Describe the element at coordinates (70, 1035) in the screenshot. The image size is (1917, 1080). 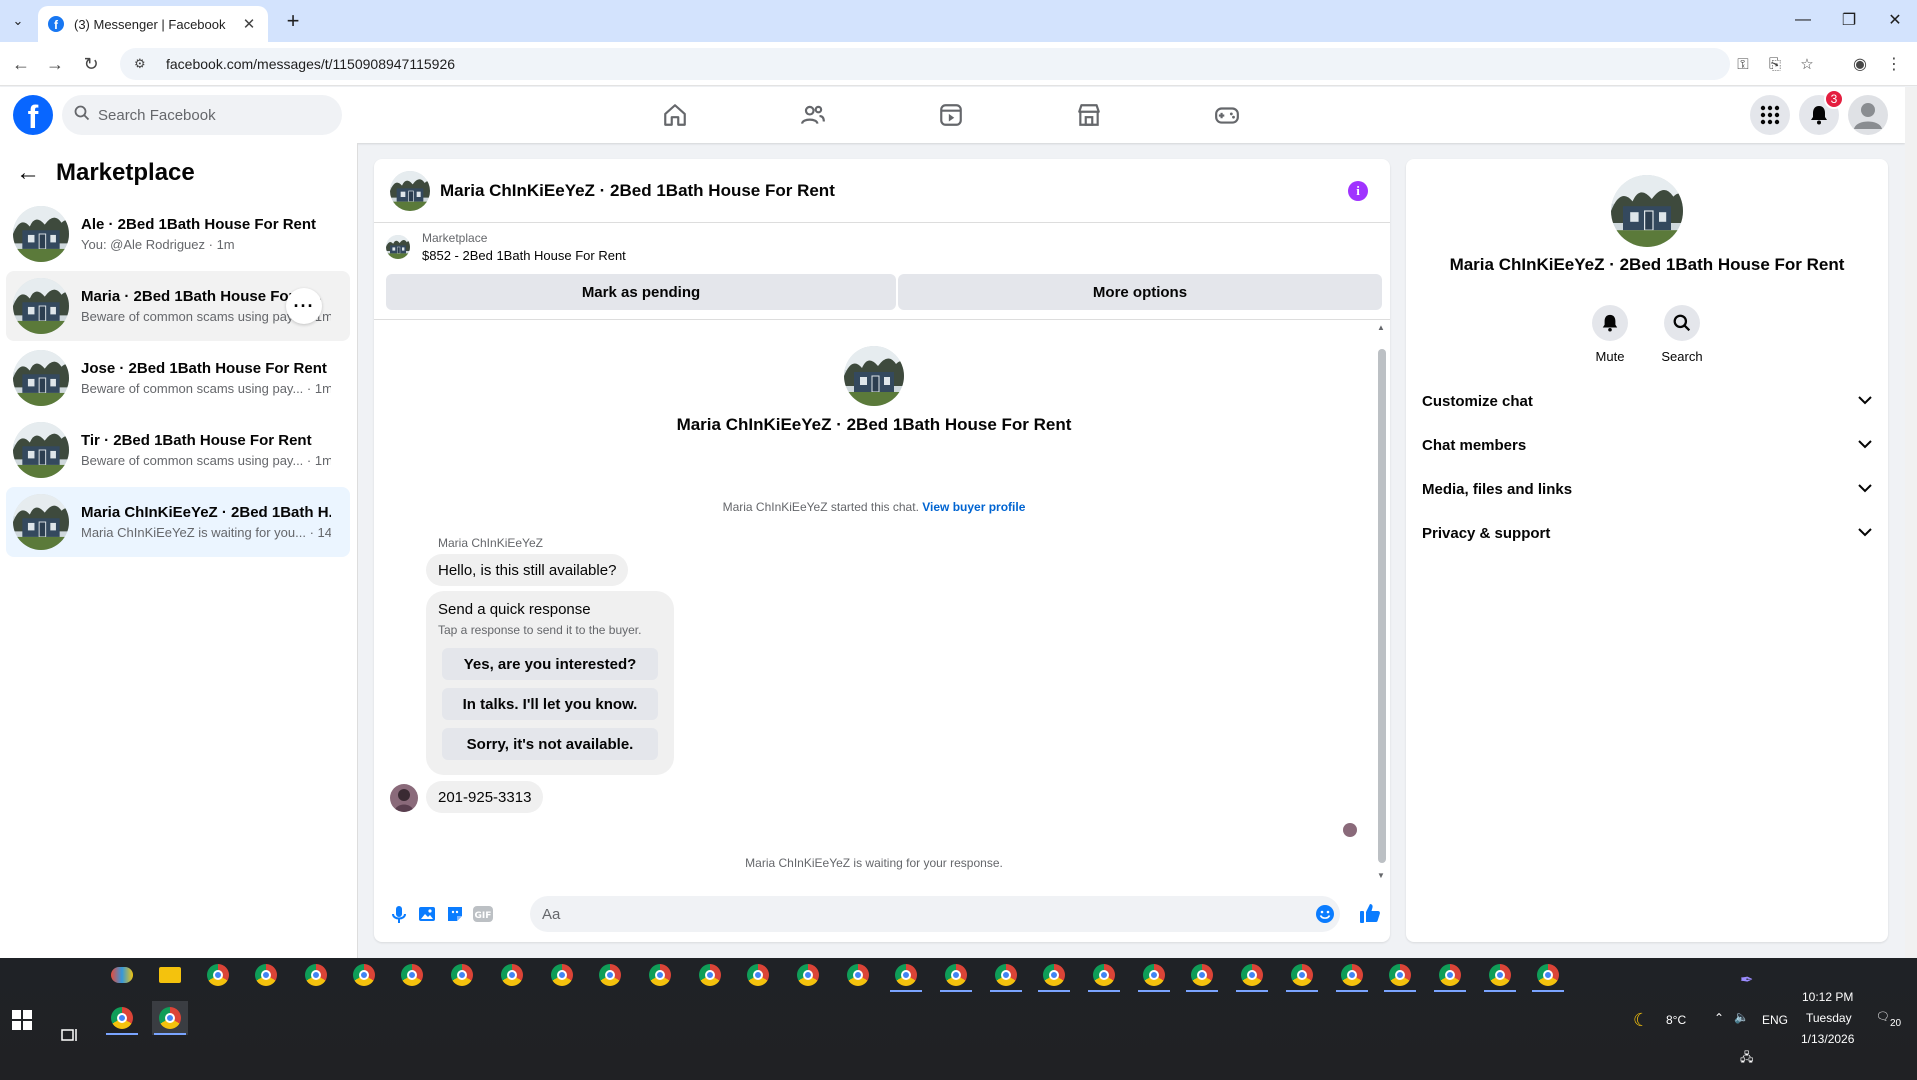
I see `task-view-icon` at that location.